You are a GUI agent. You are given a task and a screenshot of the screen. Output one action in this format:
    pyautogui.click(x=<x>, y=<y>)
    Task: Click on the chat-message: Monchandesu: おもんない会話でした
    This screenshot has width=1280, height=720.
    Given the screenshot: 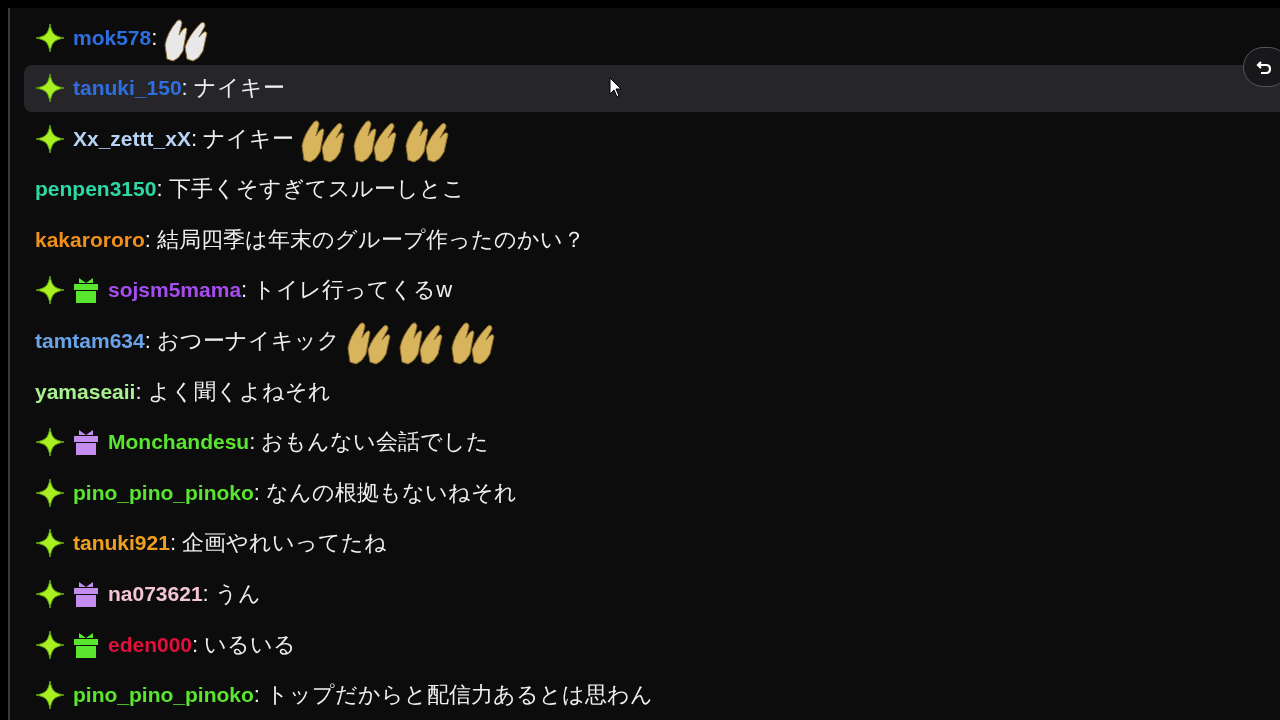 What is the action you would take?
    pyautogui.click(x=652, y=442)
    